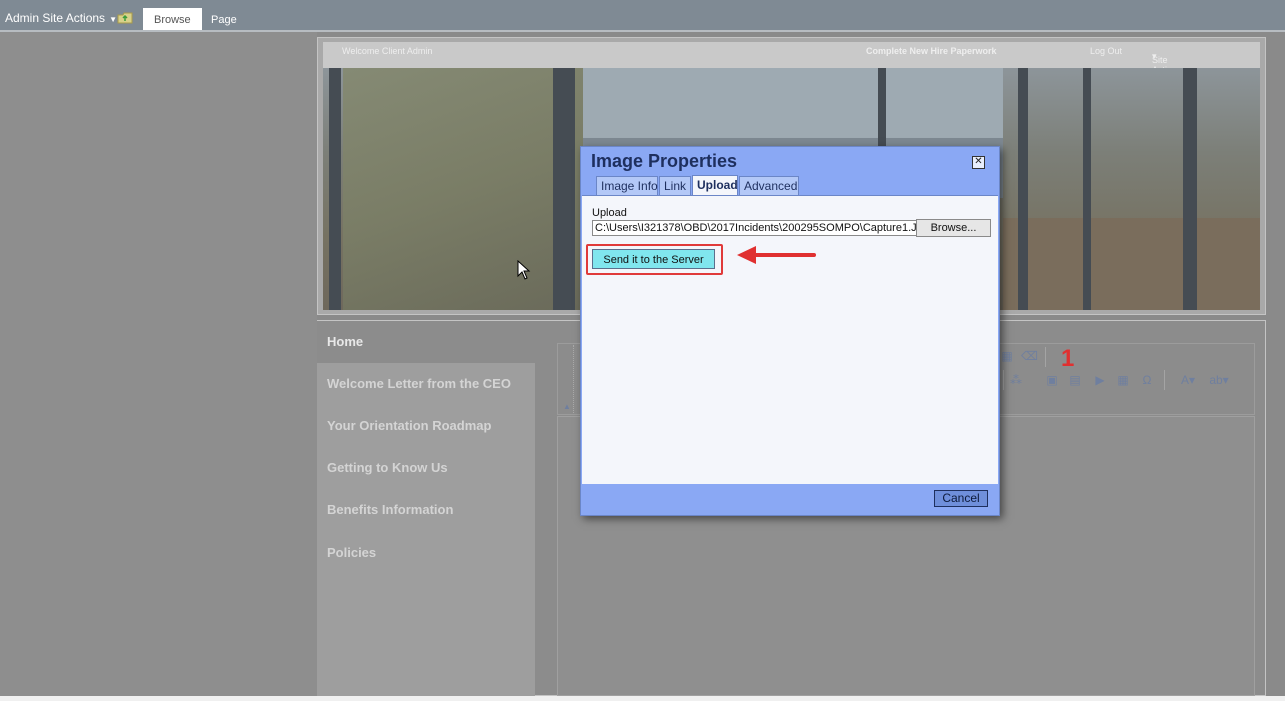  I want to click on banner-sky, so click(793, 108).